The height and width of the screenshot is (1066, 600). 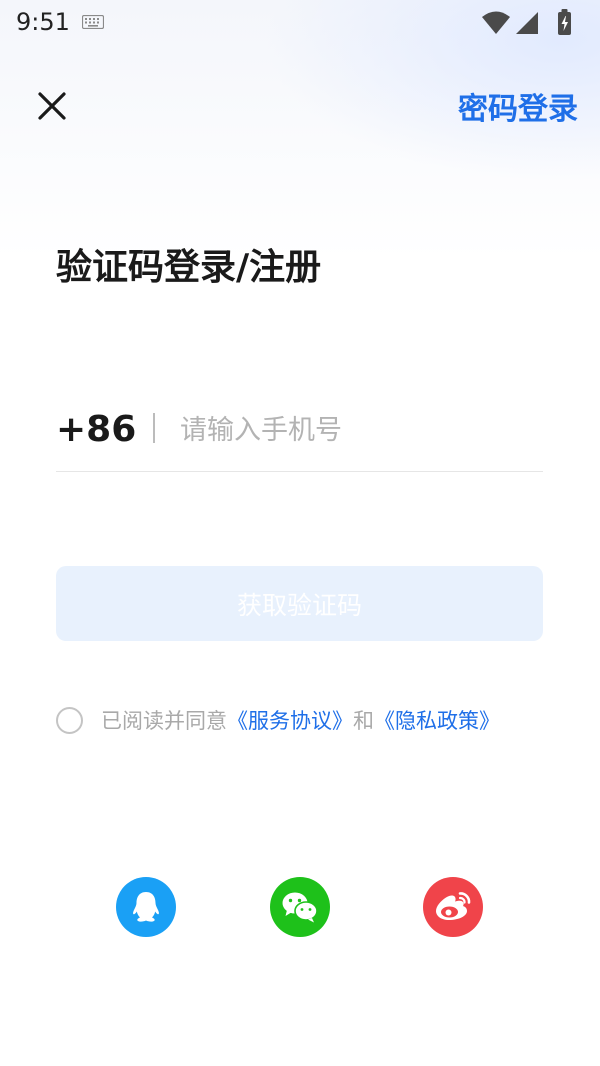 I want to click on get-code-button: 获取验证码, so click(x=299, y=603).